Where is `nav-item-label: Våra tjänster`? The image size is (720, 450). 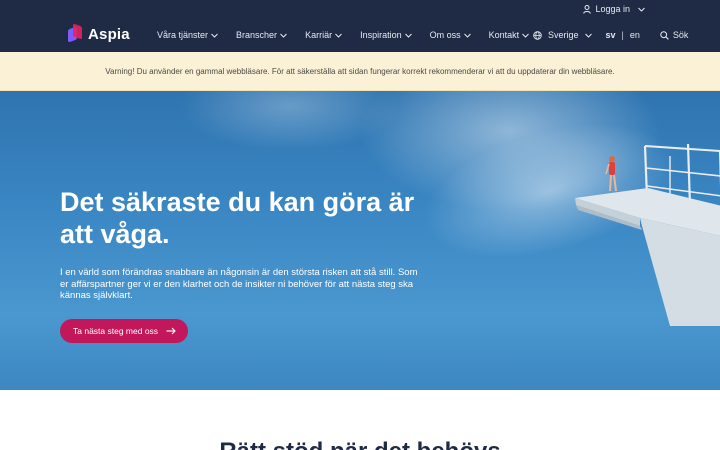 nav-item-label: Våra tjänster is located at coordinates (183, 35).